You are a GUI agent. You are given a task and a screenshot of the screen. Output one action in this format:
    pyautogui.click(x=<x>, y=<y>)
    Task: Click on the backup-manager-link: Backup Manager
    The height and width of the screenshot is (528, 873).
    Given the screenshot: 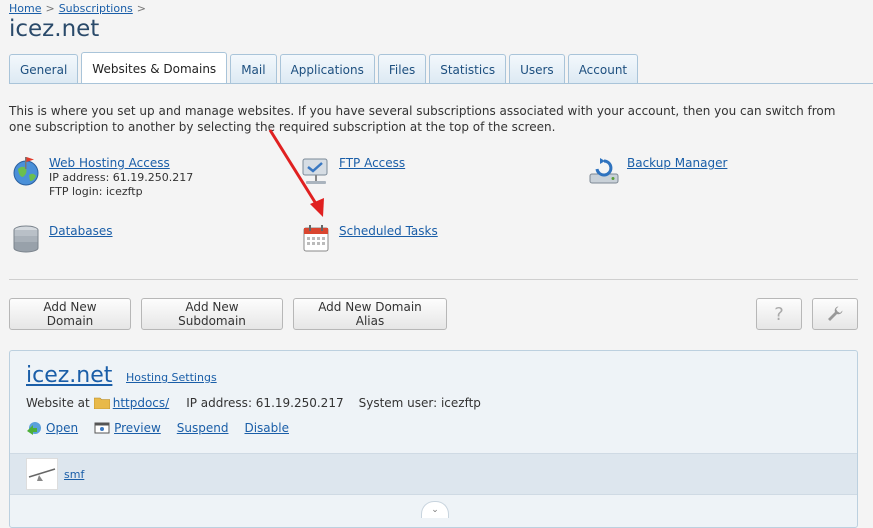 What is the action you would take?
    pyautogui.click(x=677, y=163)
    